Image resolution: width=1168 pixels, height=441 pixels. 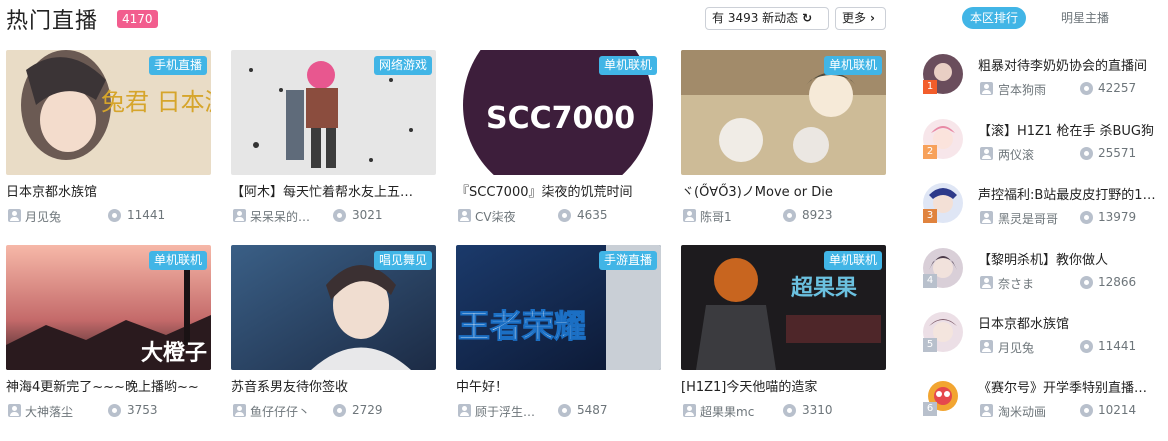 I want to click on rank-item: 5 日本京都水族馆 月见兔 11441, so click(x=1044, y=337).